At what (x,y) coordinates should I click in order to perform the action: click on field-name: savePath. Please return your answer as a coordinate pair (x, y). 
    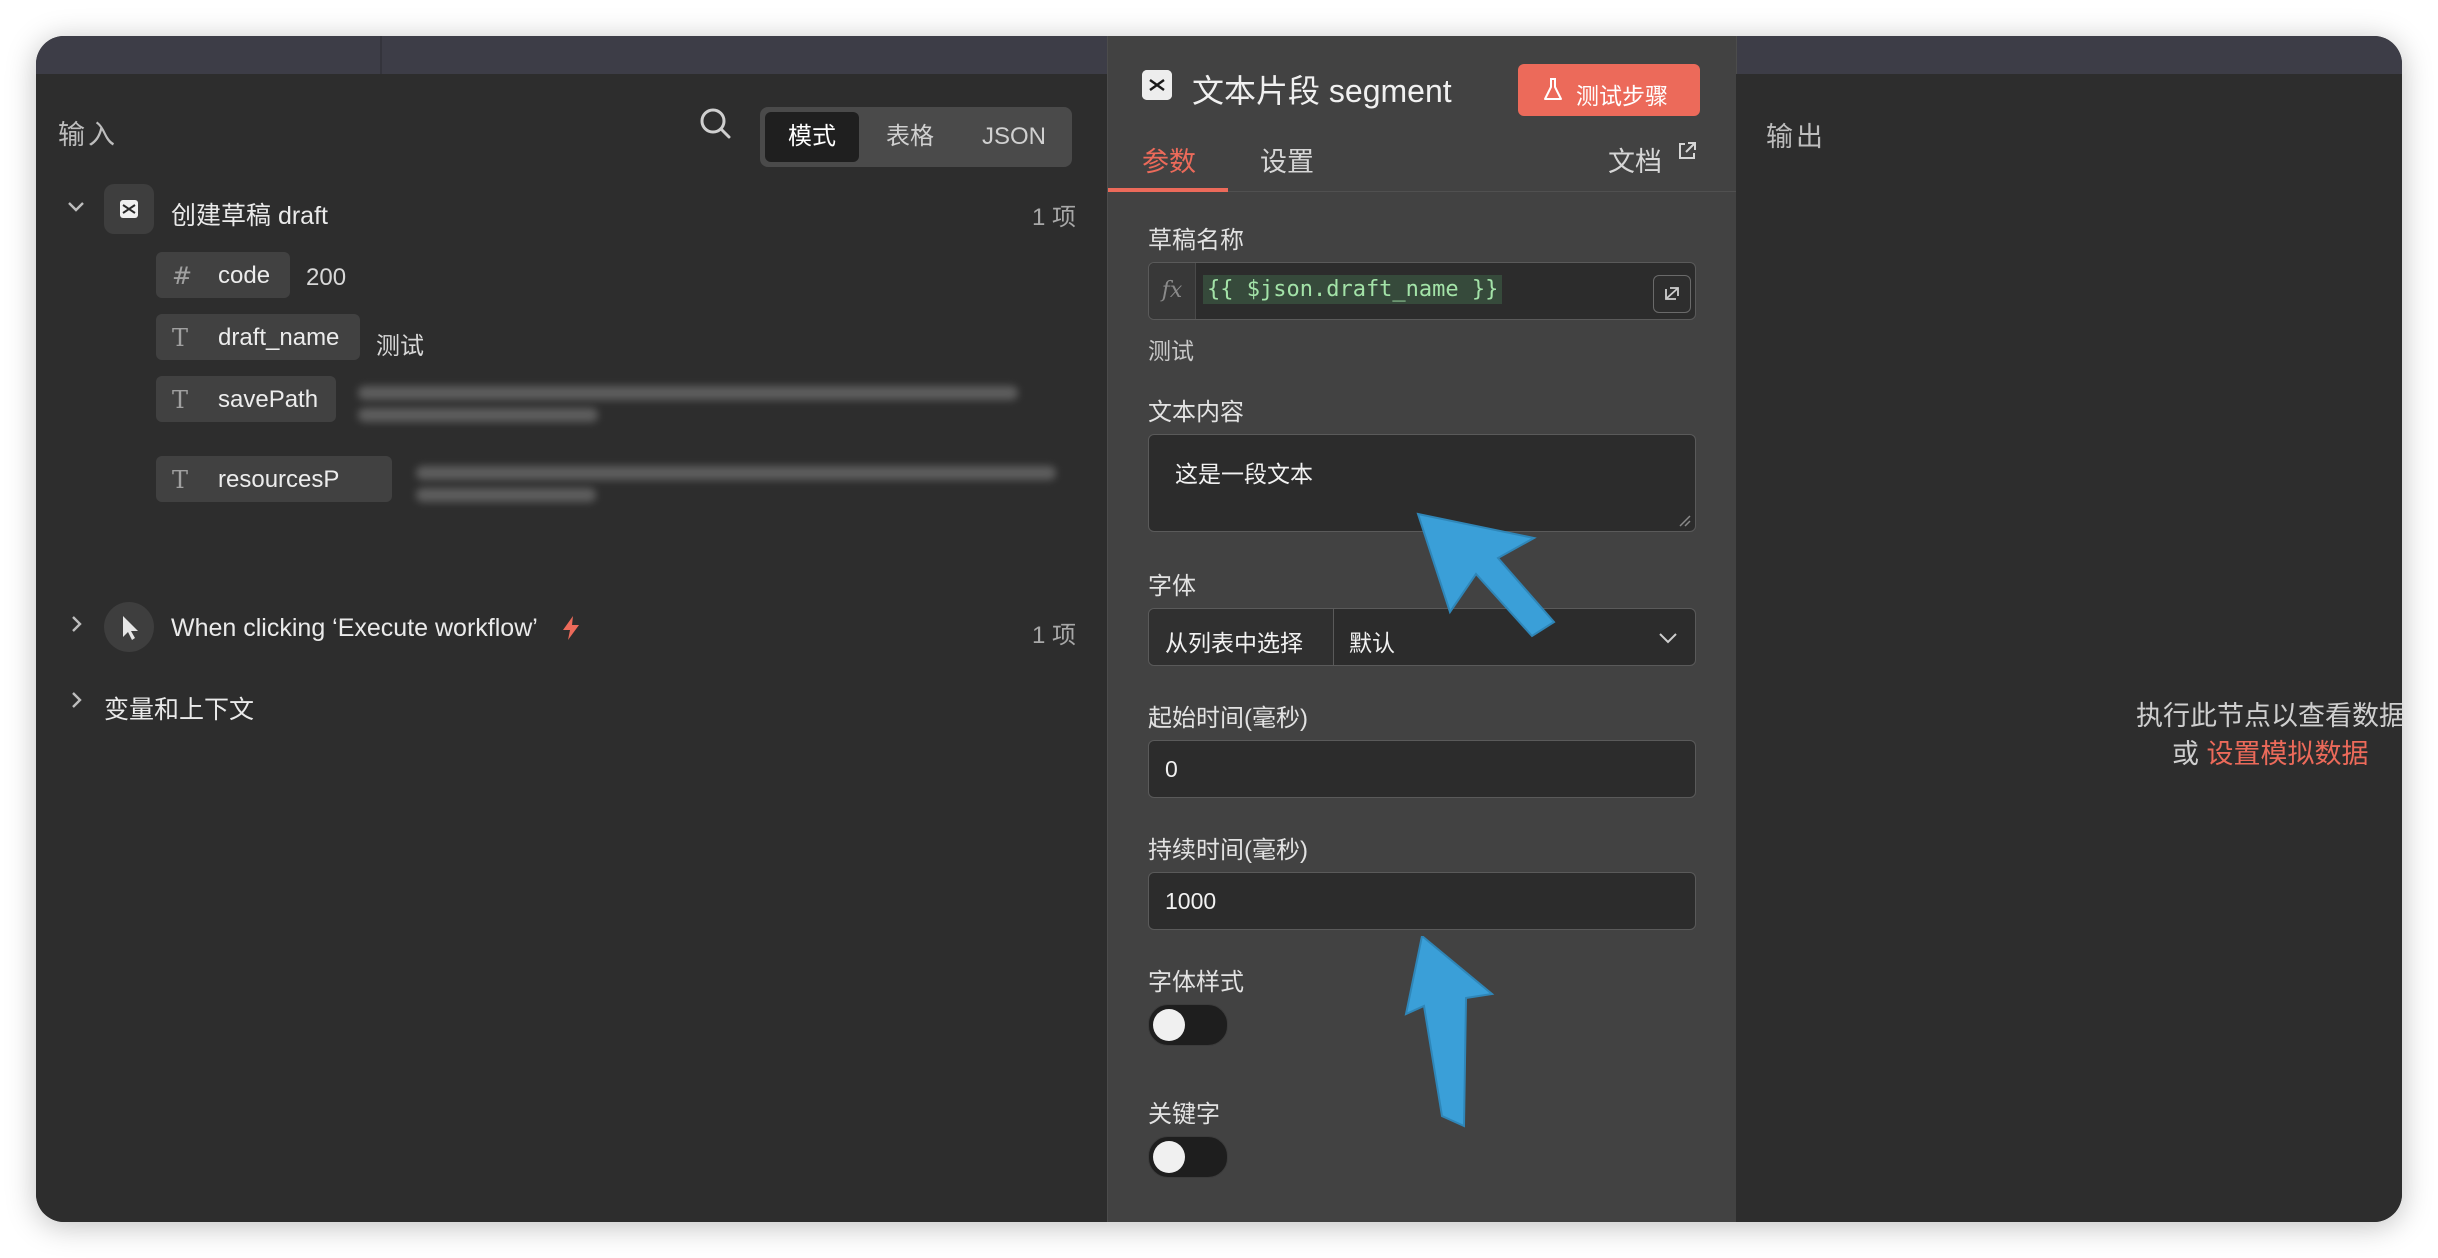
    Looking at the image, I should click on (268, 399).